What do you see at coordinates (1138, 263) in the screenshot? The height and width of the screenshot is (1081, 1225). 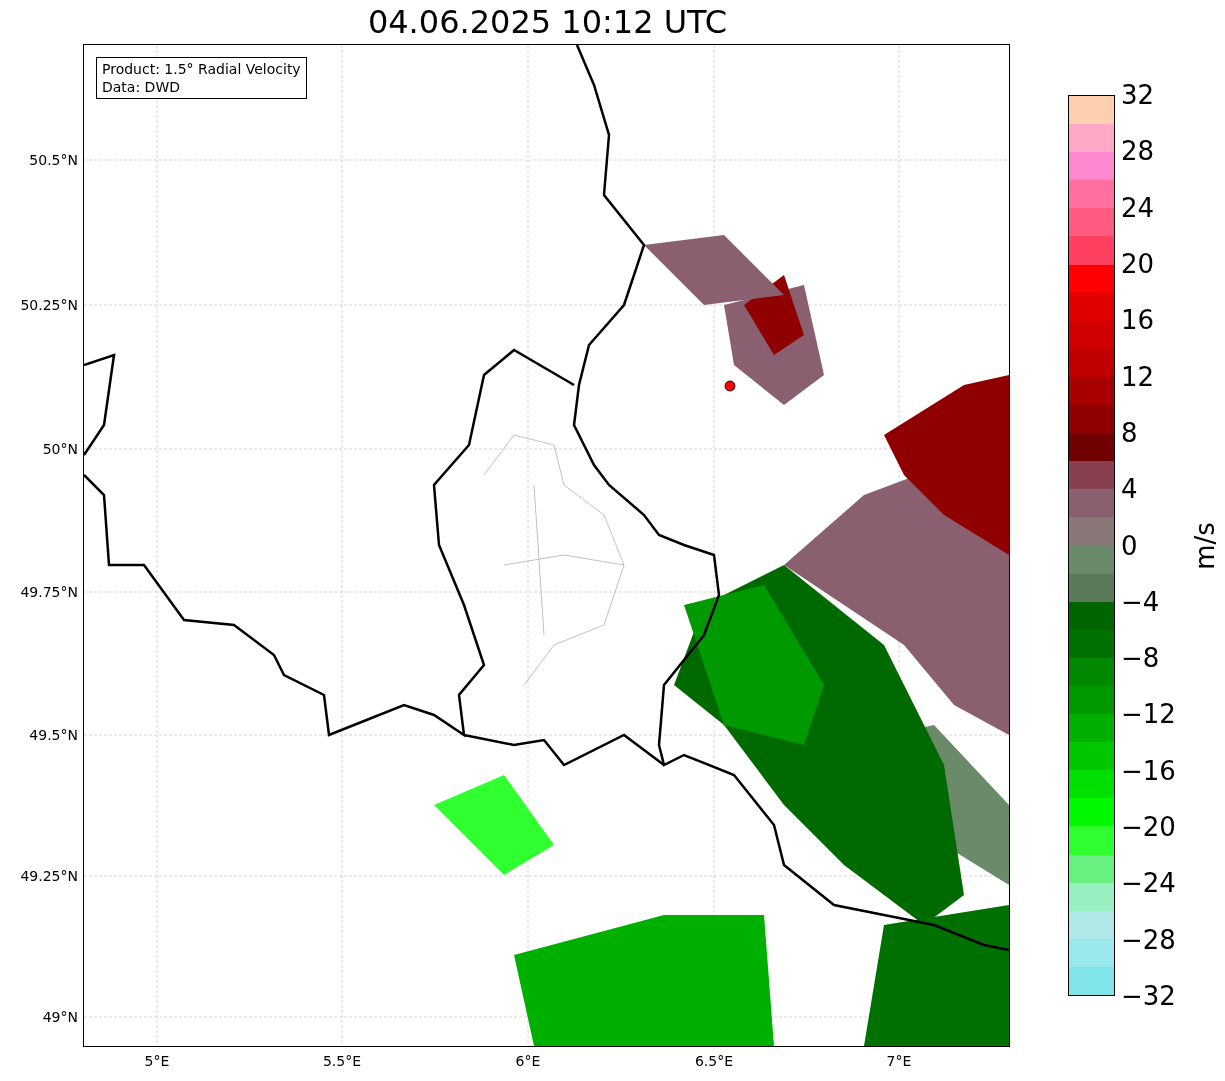 I see `colorbar-tick-label: 20` at bounding box center [1138, 263].